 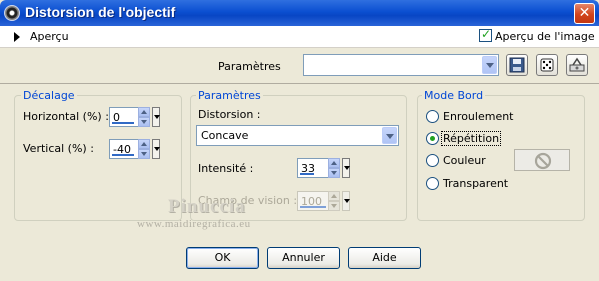 What do you see at coordinates (318, 168) in the screenshot?
I see `intensity-input: 33` at bounding box center [318, 168].